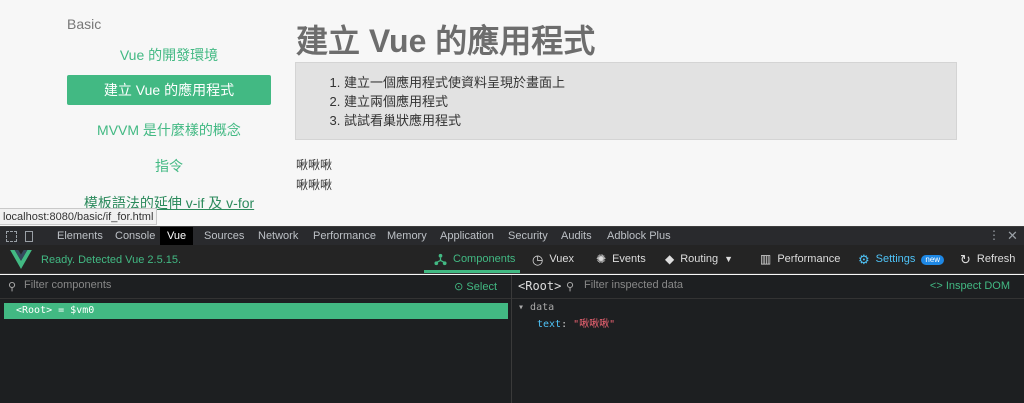 The height and width of the screenshot is (403, 1024). I want to click on section-title: Basic, so click(84, 24).